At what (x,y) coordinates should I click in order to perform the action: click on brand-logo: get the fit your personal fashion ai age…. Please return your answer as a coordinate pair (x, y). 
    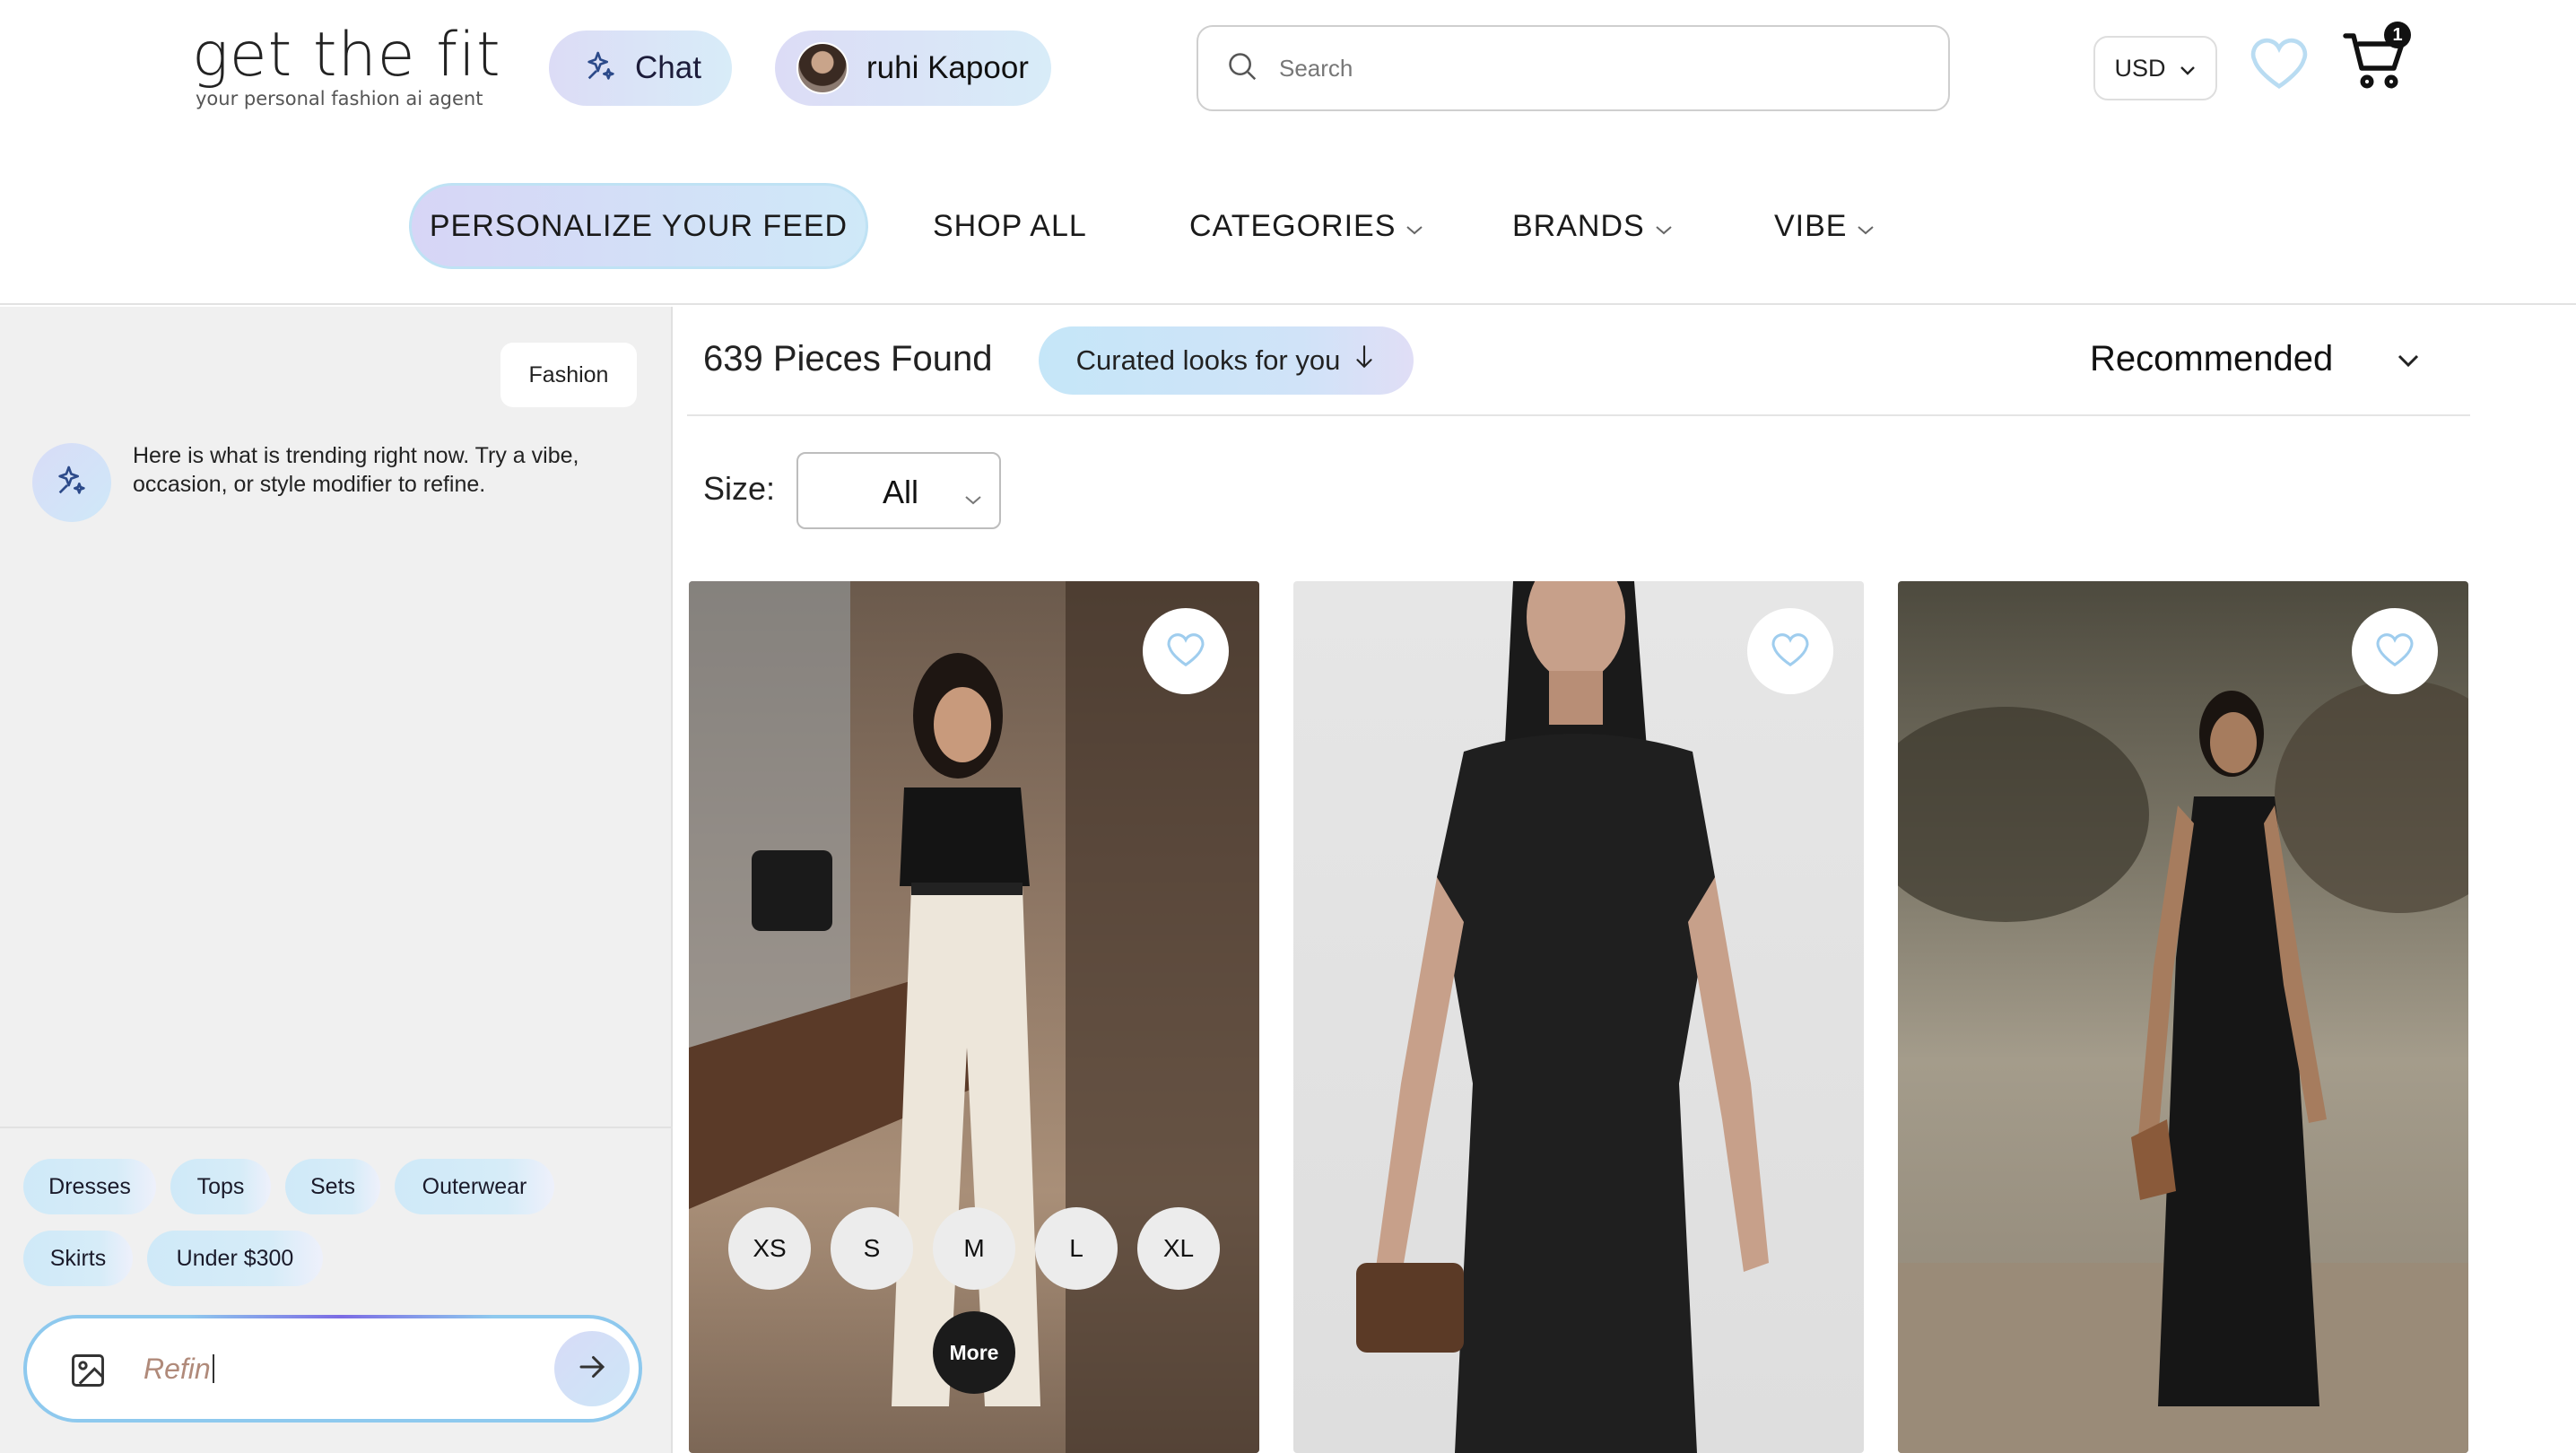
    Looking at the image, I should click on (346, 64).